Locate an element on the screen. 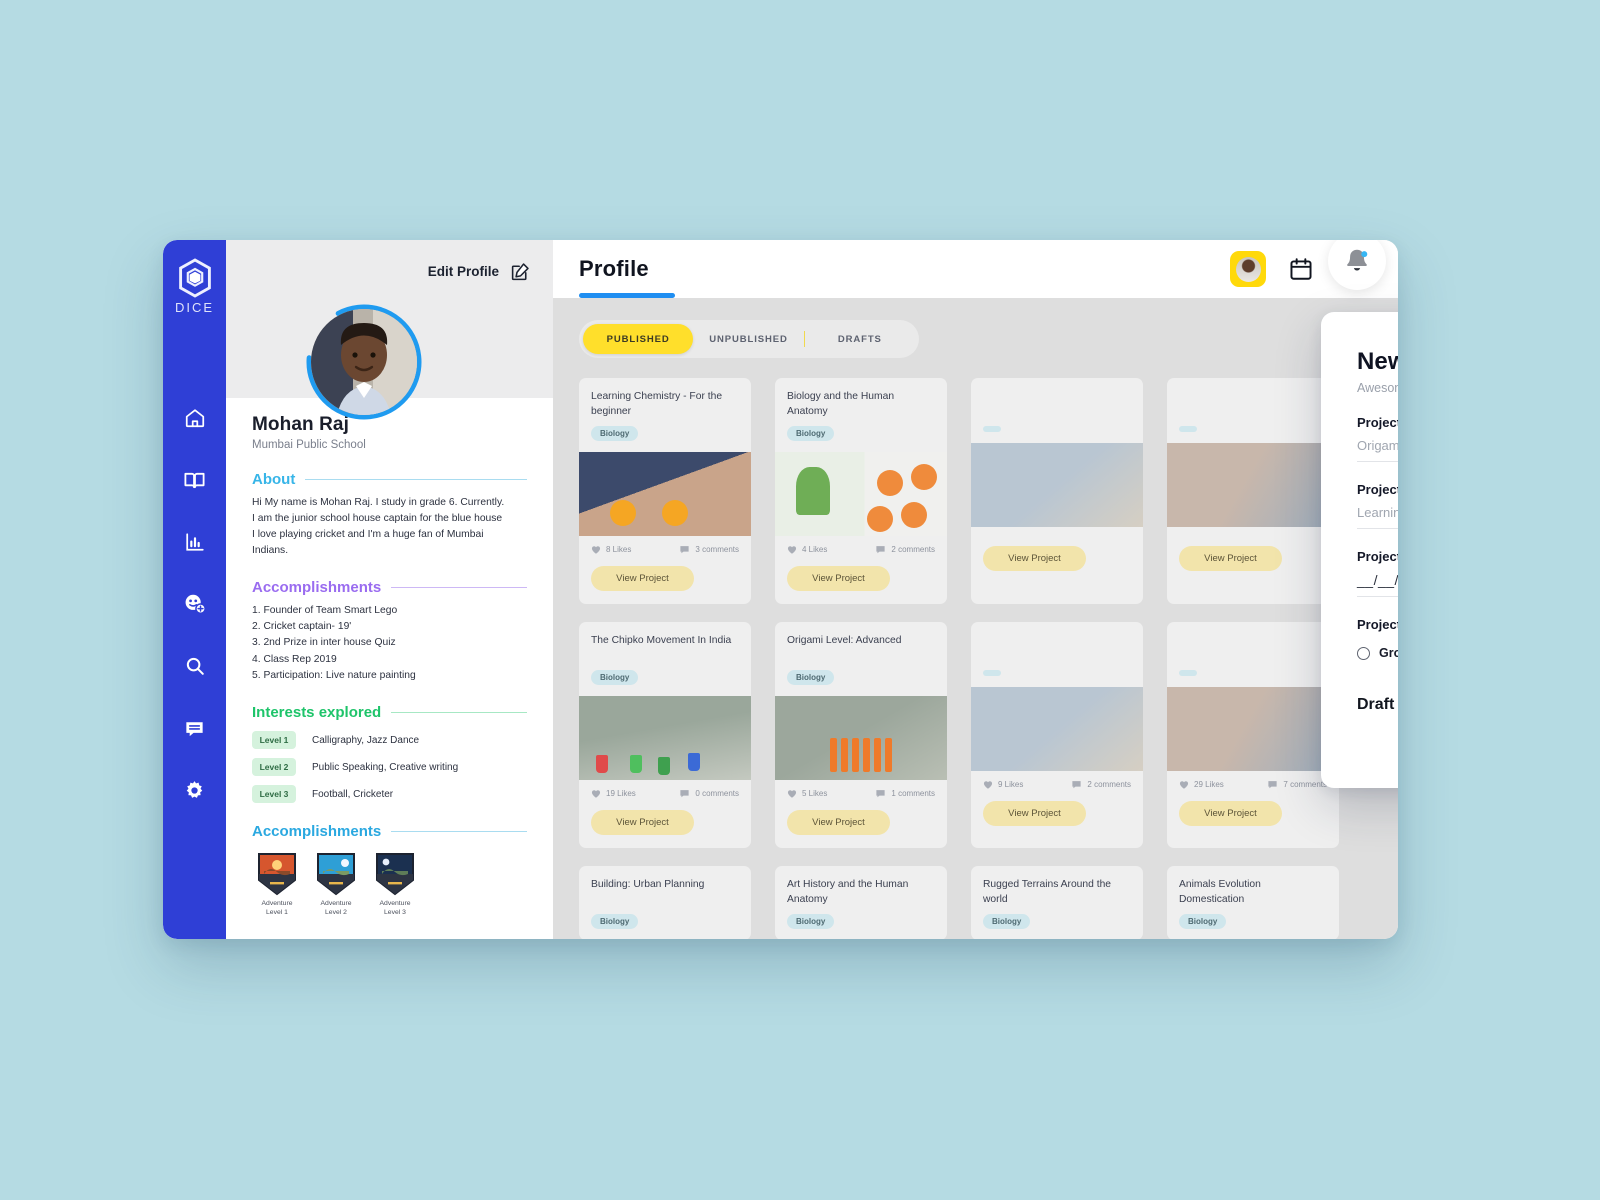 The height and width of the screenshot is (1200, 1600). message-icon is located at coordinates (194, 728).